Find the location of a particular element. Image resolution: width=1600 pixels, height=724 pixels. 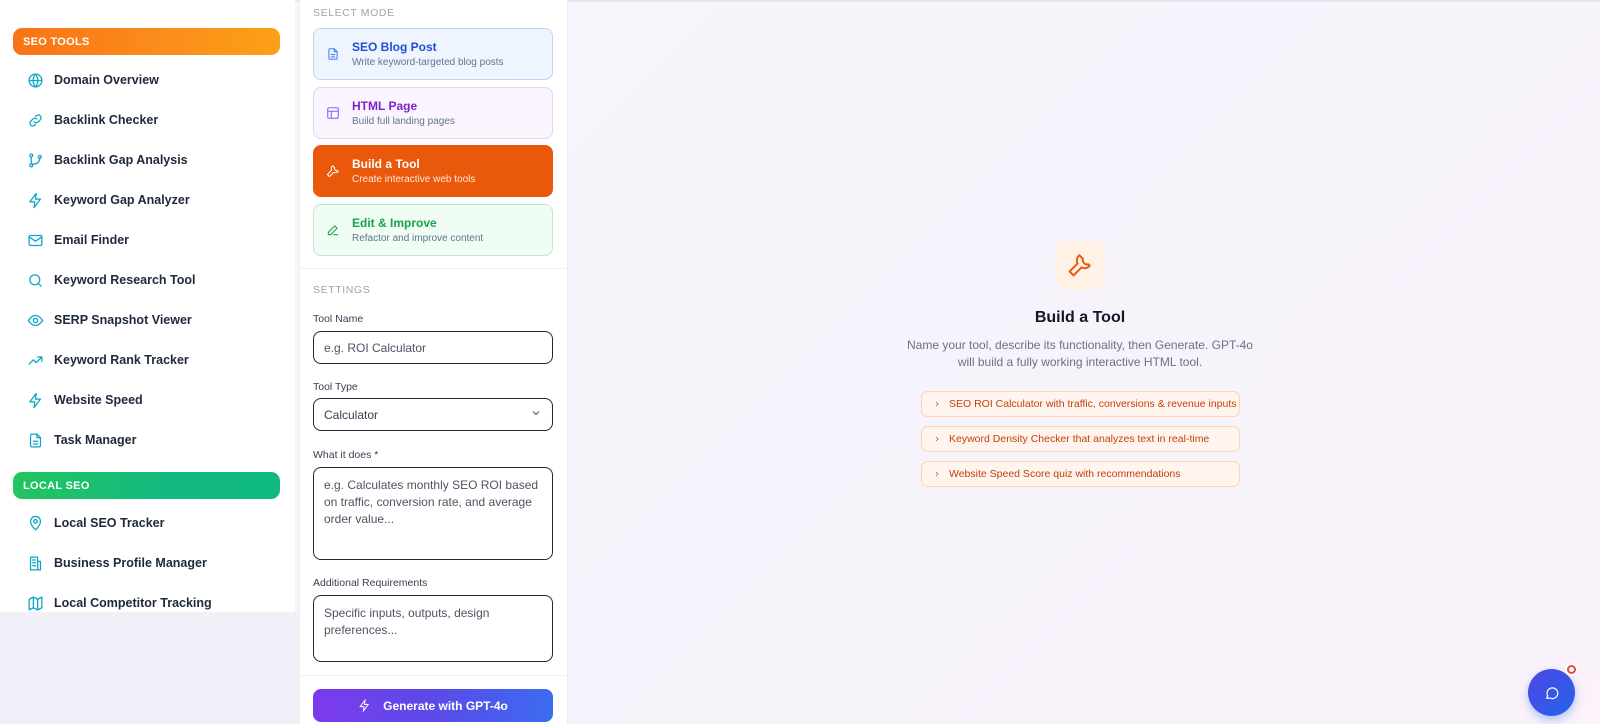

mode-title: SEO Blog Post is located at coordinates (394, 47).